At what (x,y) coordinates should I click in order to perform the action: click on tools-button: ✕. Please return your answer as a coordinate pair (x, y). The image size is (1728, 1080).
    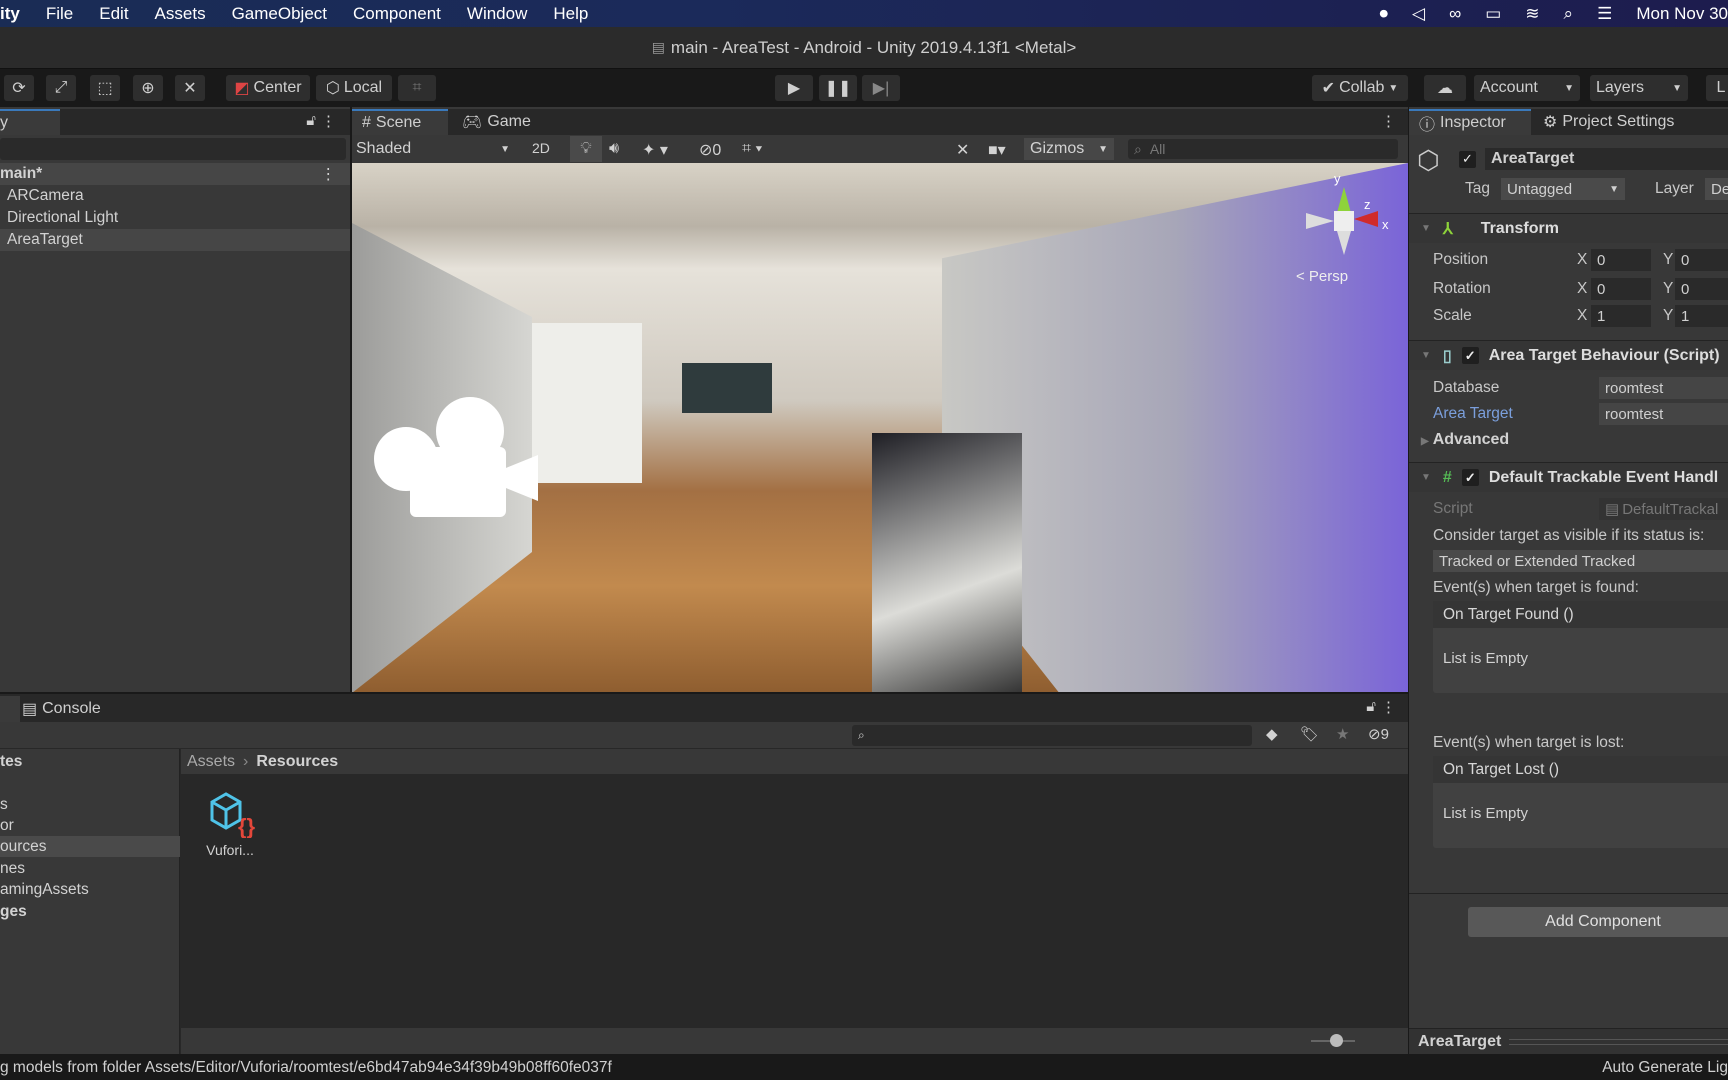
    Looking at the image, I should click on (962, 150).